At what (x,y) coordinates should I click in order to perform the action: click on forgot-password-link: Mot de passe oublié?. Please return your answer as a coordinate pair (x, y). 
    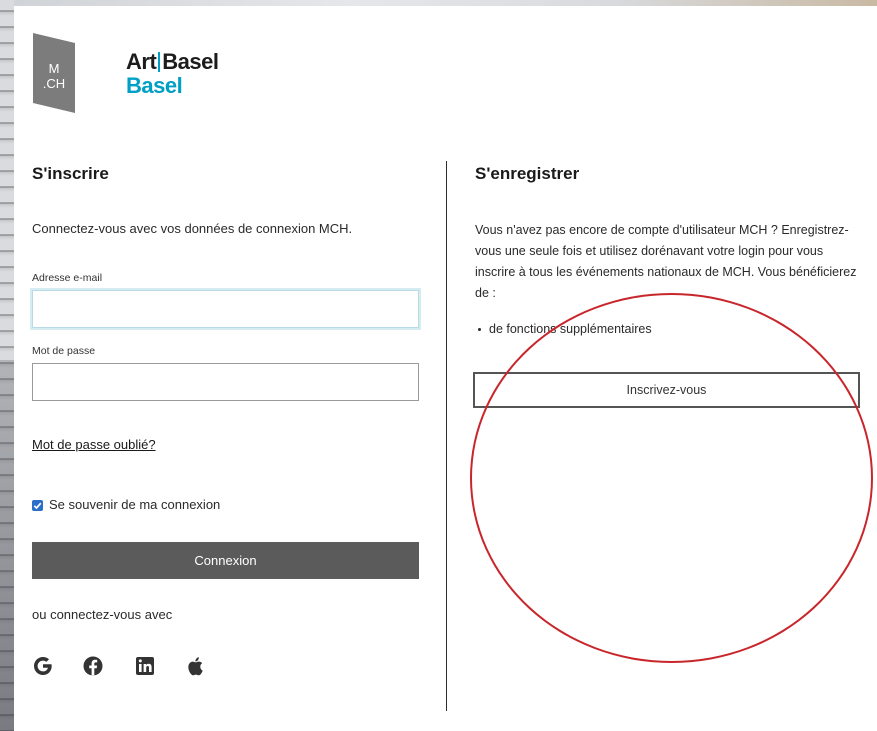
    Looking at the image, I should click on (94, 444).